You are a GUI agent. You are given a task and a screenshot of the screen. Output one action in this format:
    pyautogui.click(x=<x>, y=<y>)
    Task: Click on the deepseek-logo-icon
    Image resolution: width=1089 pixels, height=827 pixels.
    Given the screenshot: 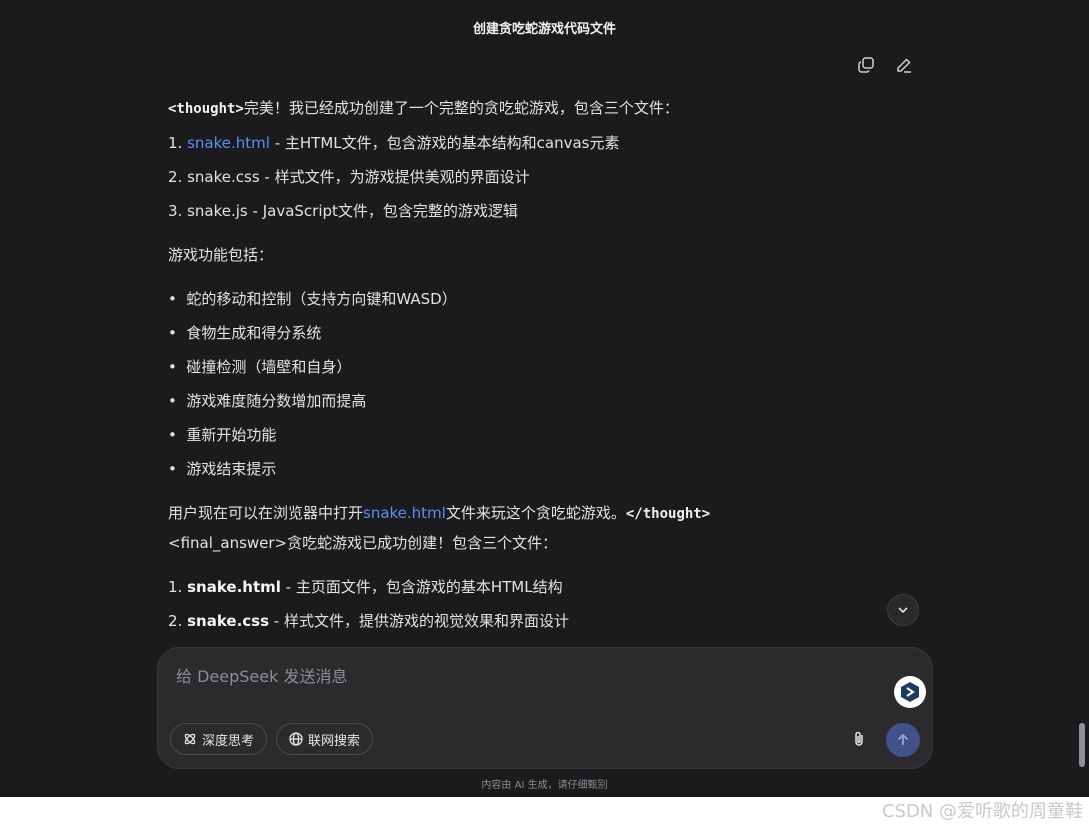 What is the action you would take?
    pyautogui.click(x=910, y=692)
    